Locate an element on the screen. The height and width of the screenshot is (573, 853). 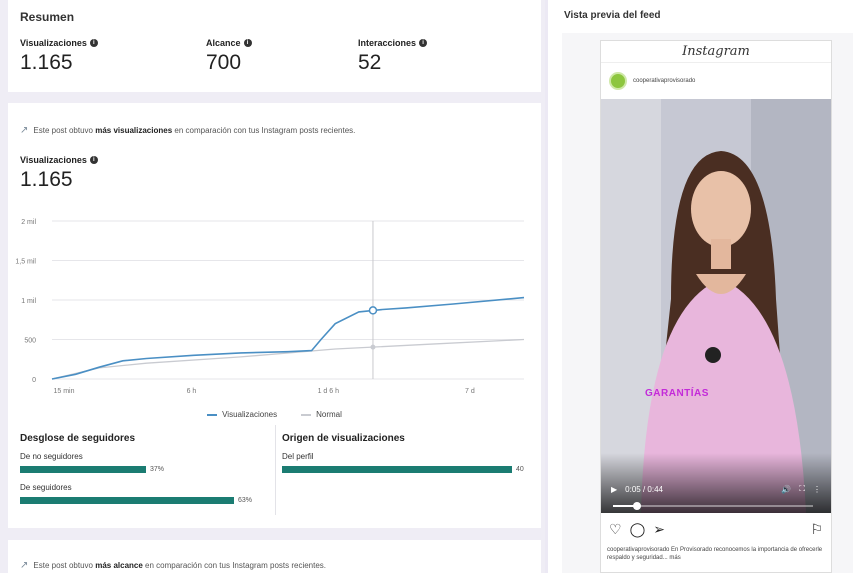
metric-reach: Alcance i 700 is located at coordinates (229, 56).